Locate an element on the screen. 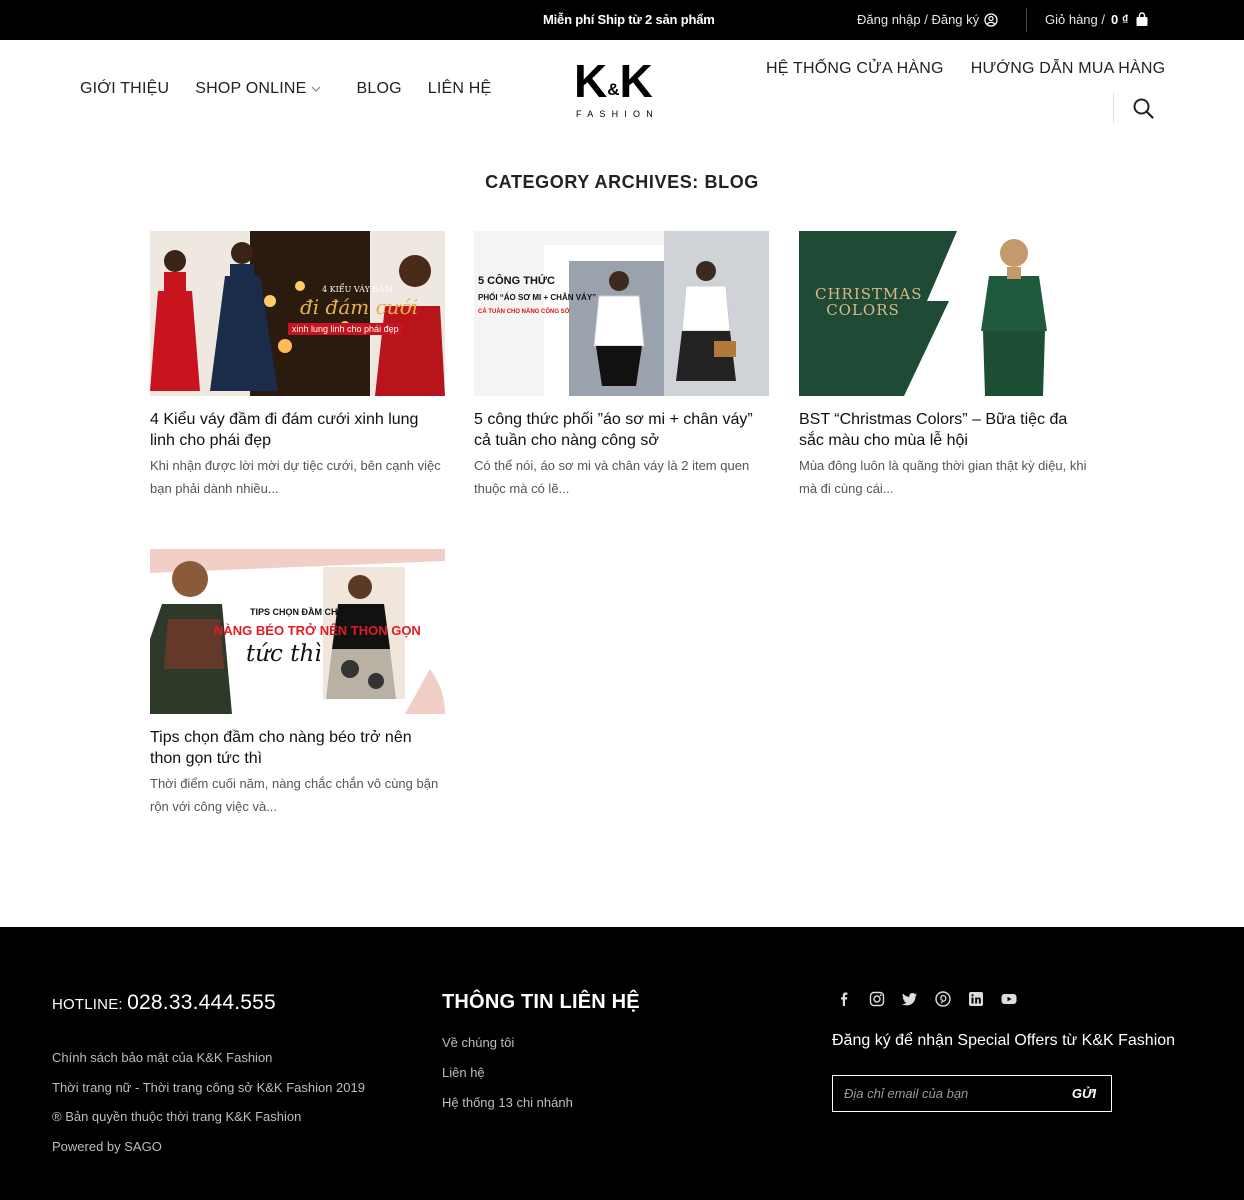 This screenshot has height=1200, width=1244. hotline-label: HOTLINE: is located at coordinates (87, 1004).